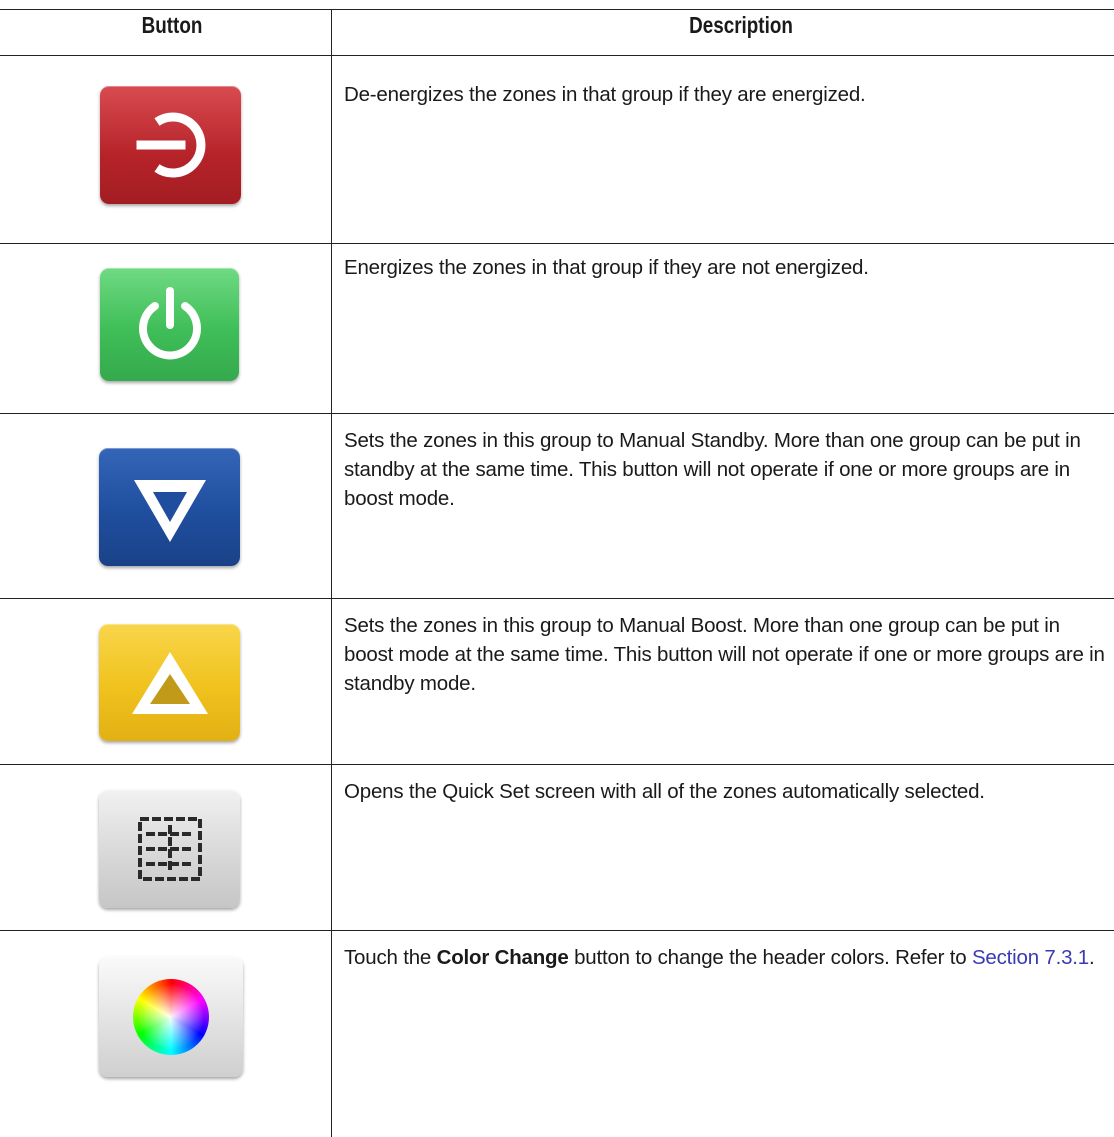 This screenshot has height=1137, width=1114. Describe the element at coordinates (557, 55) in the screenshot. I see `header-bottom-rule` at that location.